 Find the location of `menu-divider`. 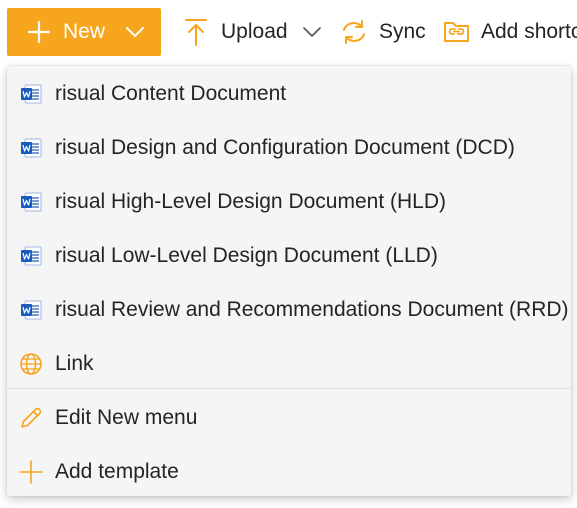

menu-divider is located at coordinates (289, 388).